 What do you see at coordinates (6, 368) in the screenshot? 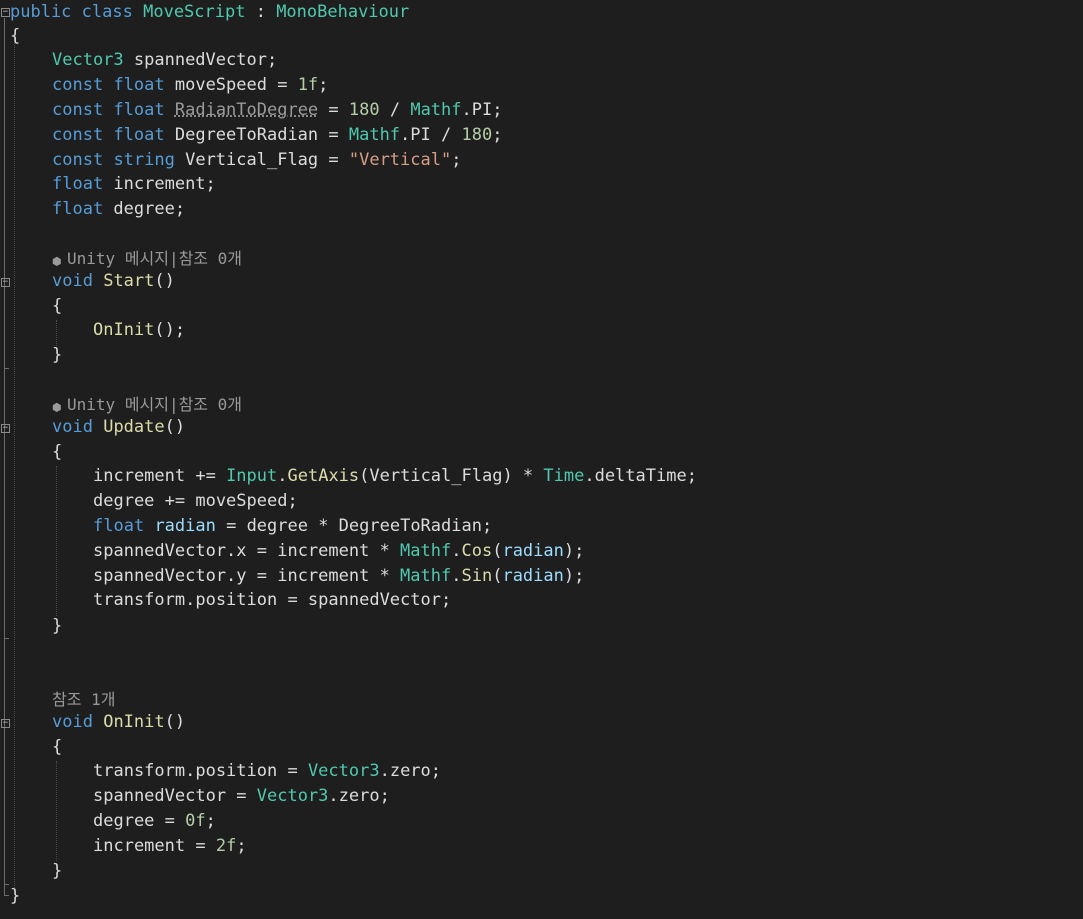
I see `start-fold-end` at bounding box center [6, 368].